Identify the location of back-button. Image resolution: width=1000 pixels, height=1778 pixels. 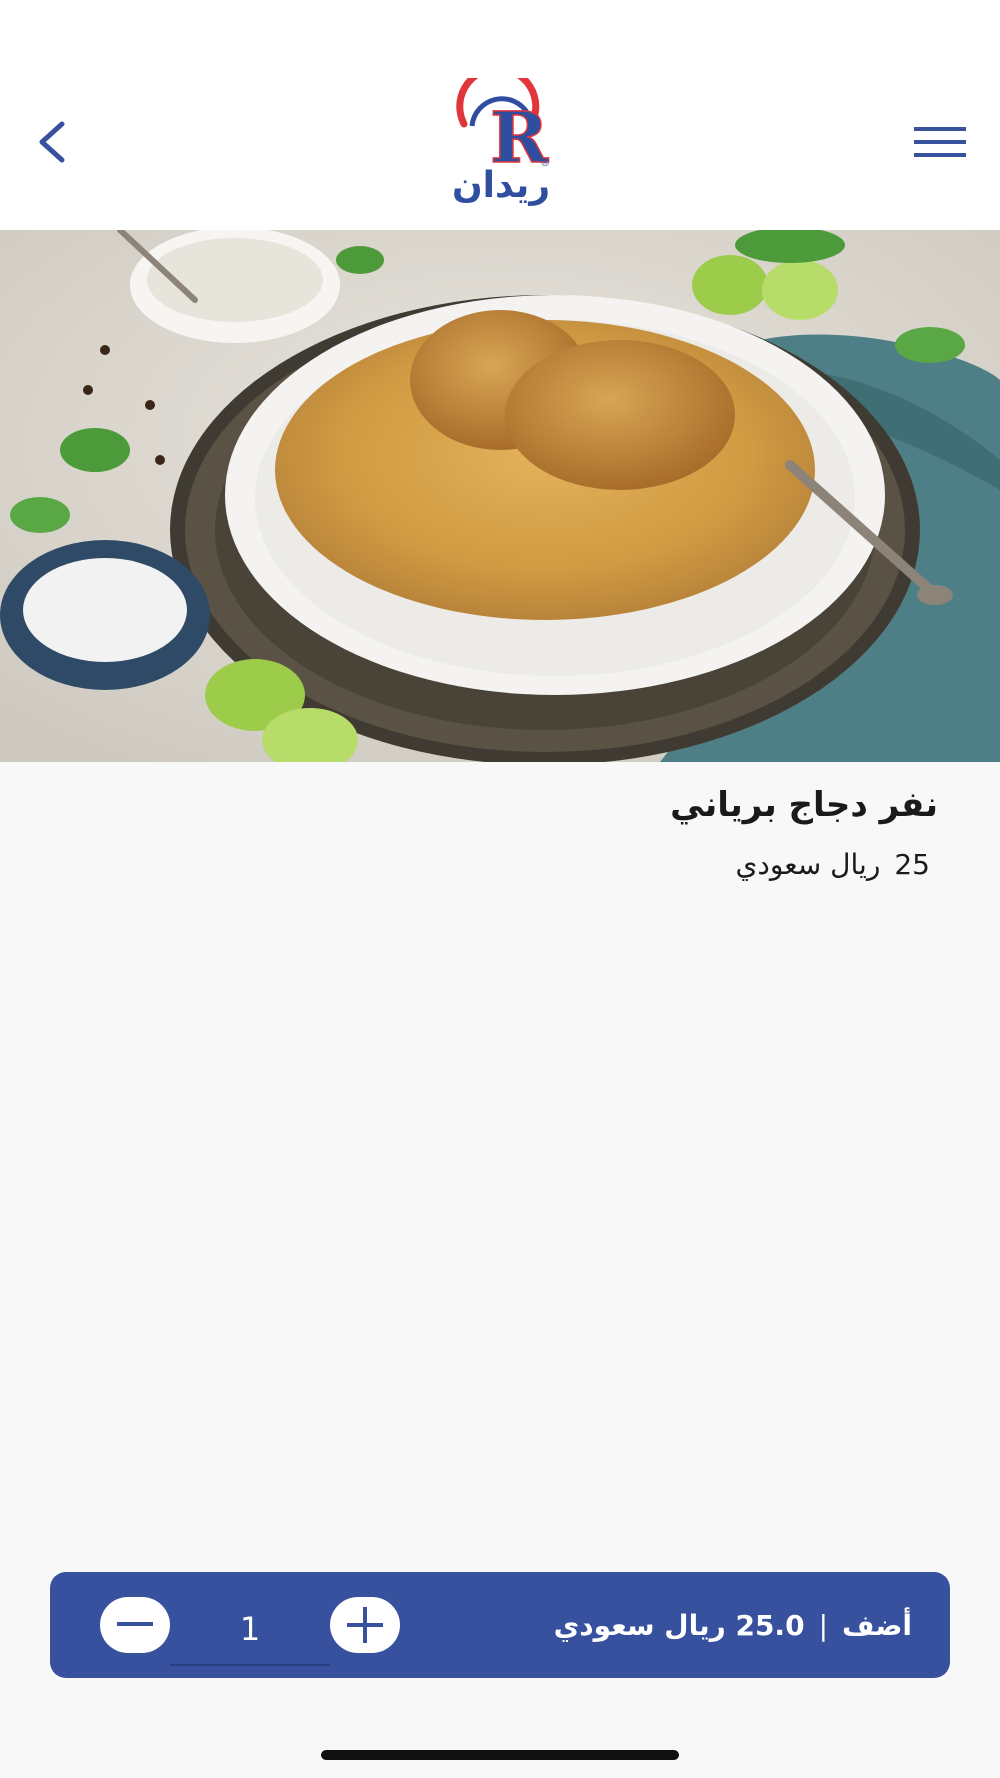
(52, 142).